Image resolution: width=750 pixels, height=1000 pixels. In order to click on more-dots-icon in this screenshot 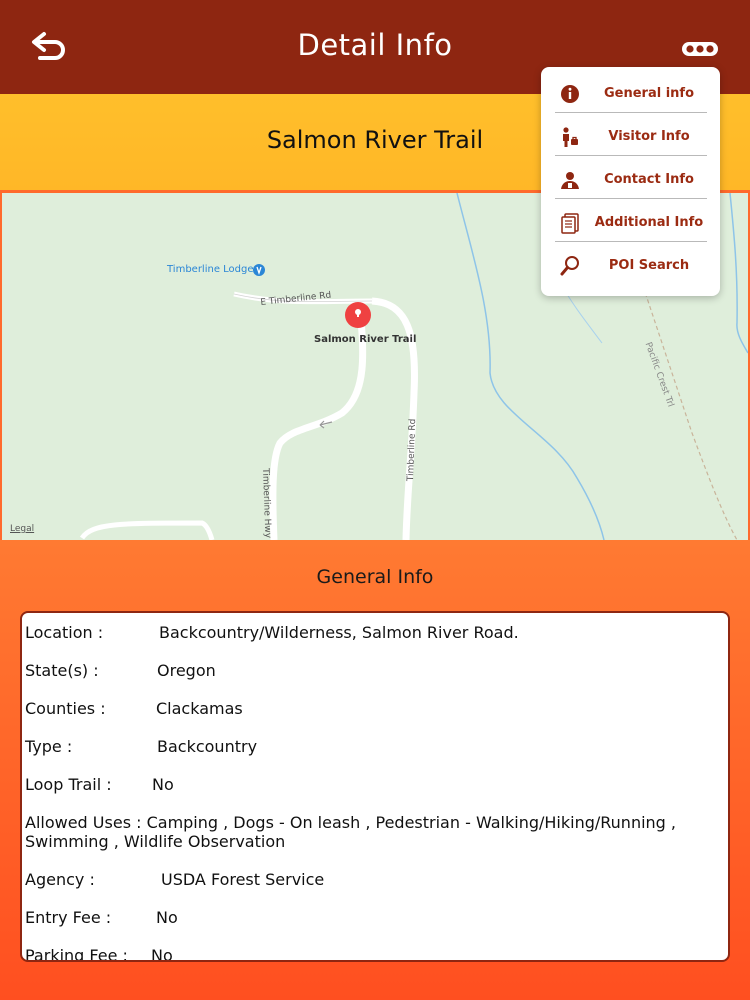, I will do `click(700, 49)`.